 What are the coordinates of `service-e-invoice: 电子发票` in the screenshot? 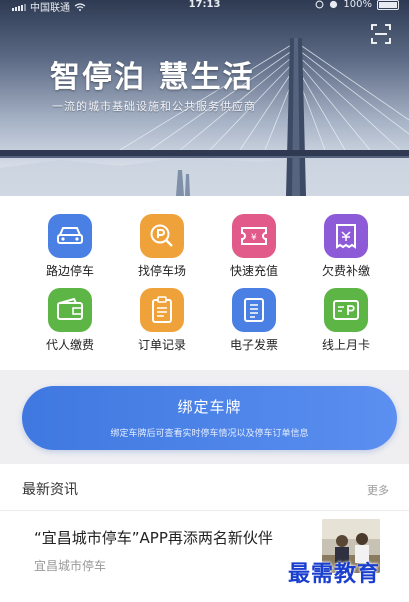 It's located at (254, 320).